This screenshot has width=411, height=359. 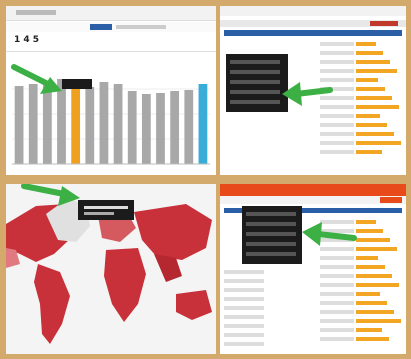 What do you see at coordinates (141, 27) in the screenshot?
I see `nav-tab` at bounding box center [141, 27].